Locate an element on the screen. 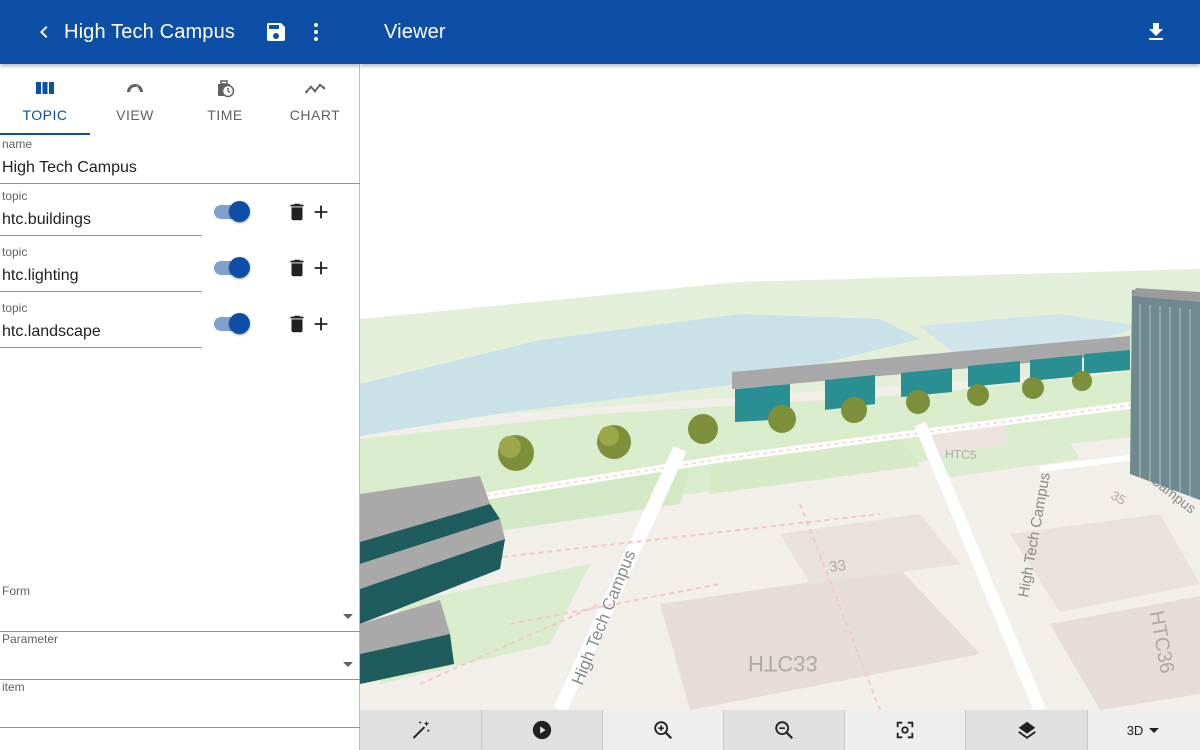  tab-view: VIEW is located at coordinates (135, 100).